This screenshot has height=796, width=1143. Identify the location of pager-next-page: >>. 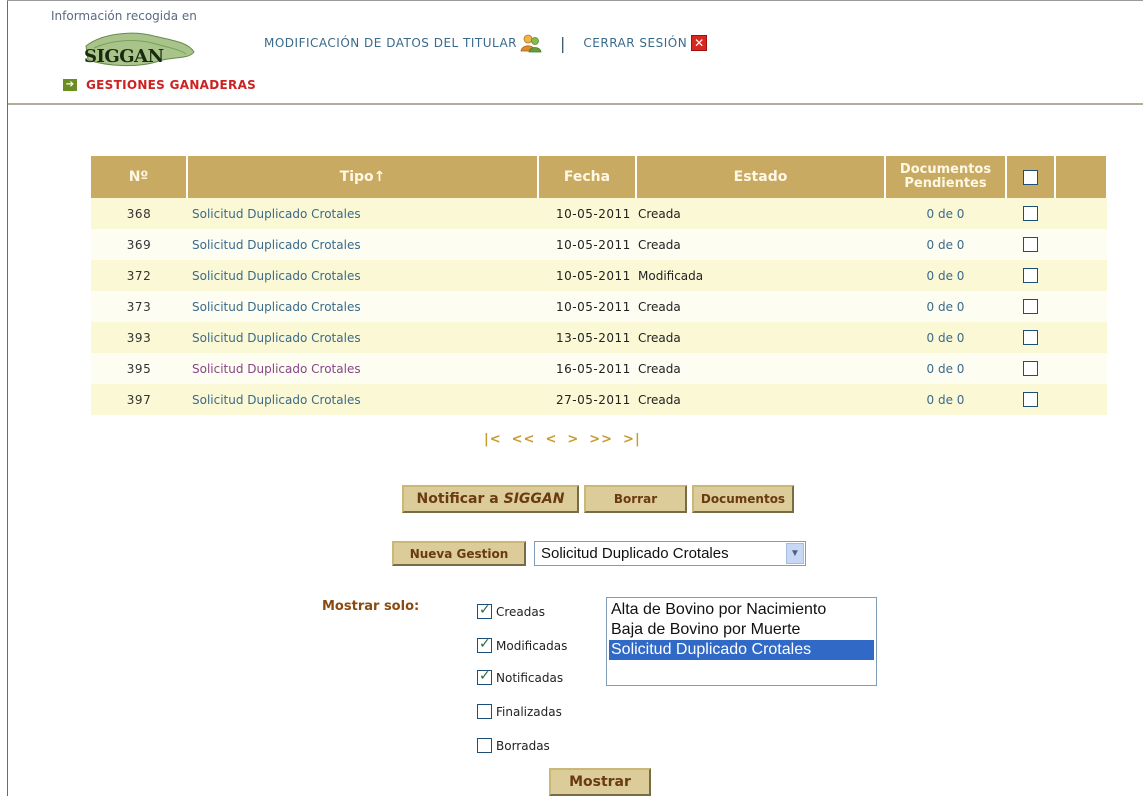
(601, 439).